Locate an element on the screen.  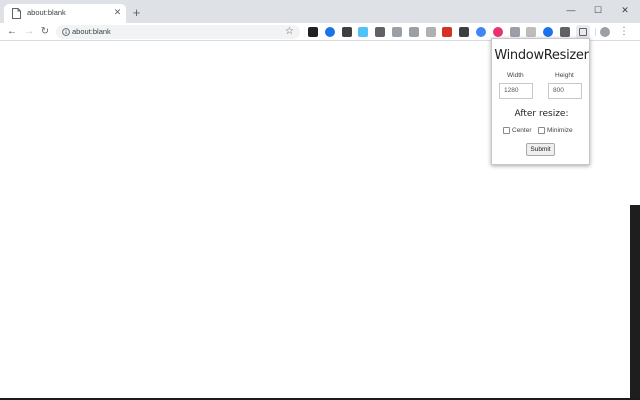
ext-16-icon is located at coordinates (565, 32).